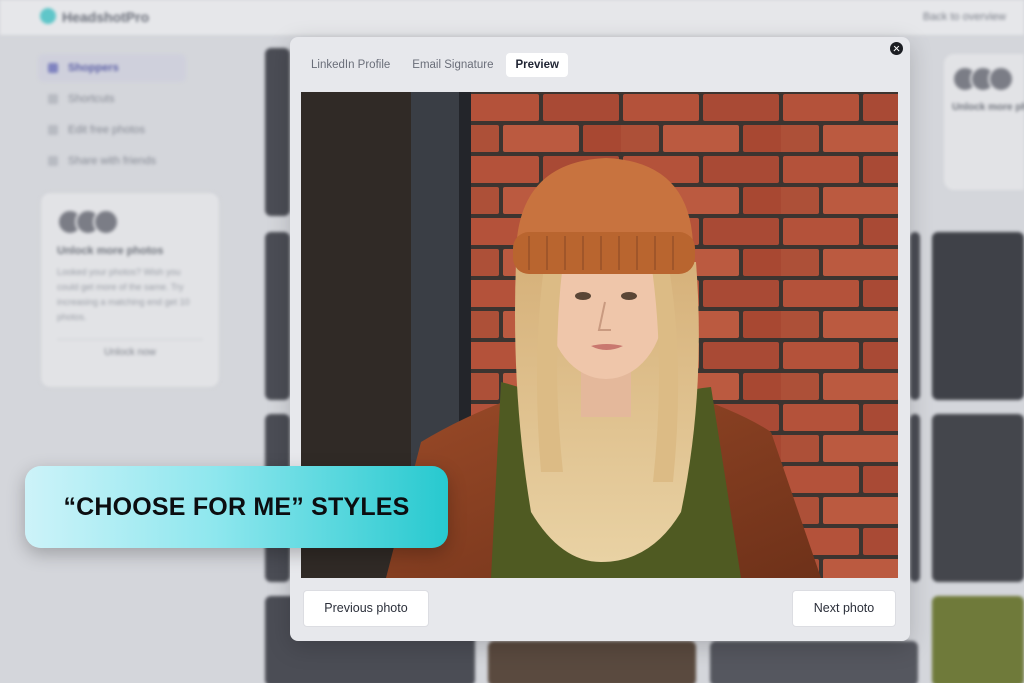 This screenshot has width=1024, height=683. Describe the element at coordinates (106, 17) in the screenshot. I see `app-logo-text: HeadshotPro` at that location.